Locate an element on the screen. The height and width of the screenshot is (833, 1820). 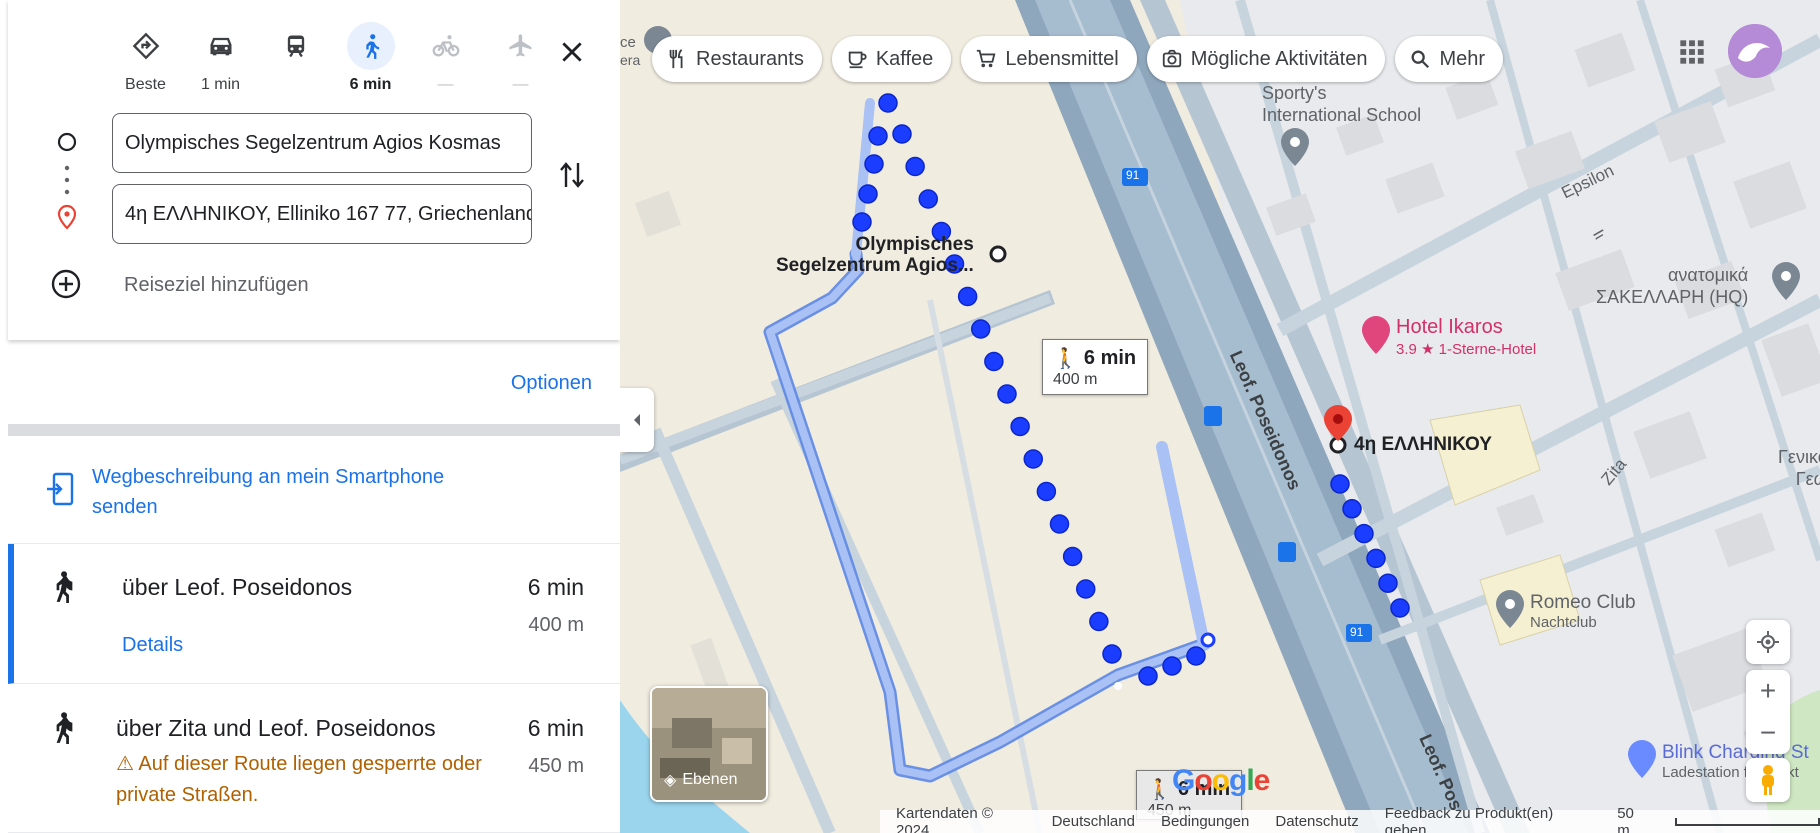
mode-best: Beste is located at coordinates (145, 59).